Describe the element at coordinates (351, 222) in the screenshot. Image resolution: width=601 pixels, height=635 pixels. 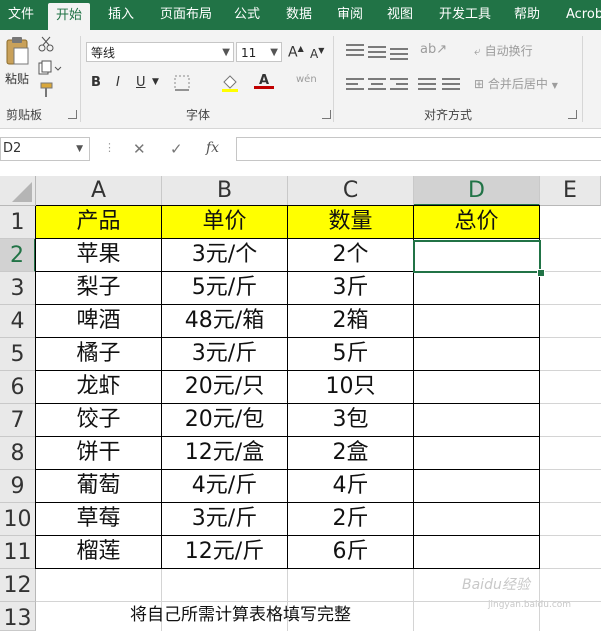
I see `table-header-cell: 数量` at that location.